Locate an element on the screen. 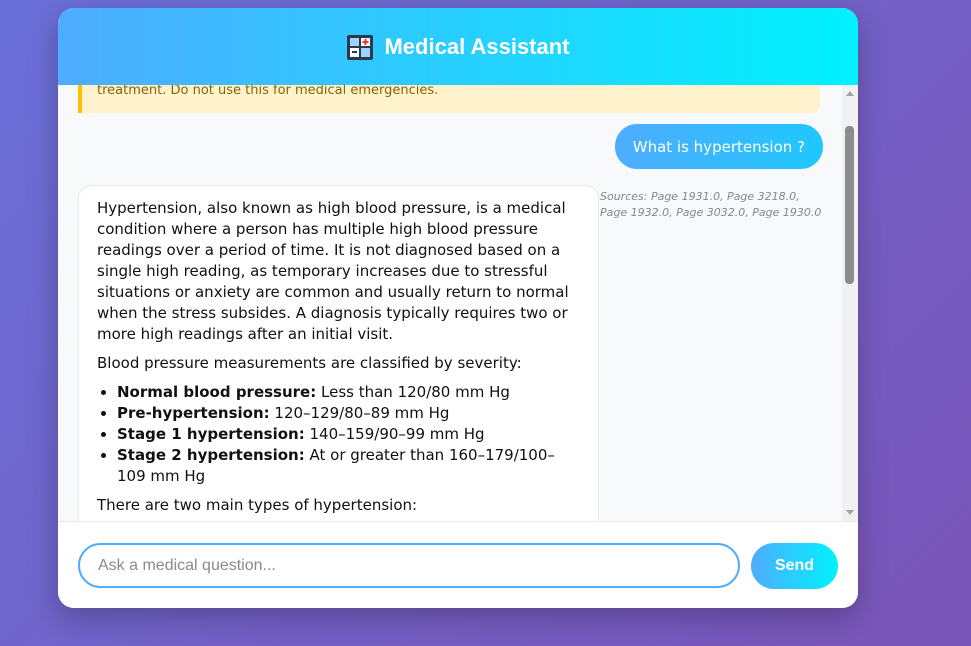 Image resolution: width=971 pixels, height=646 pixels. header: Medical Assistant is located at coordinates (458, 46).